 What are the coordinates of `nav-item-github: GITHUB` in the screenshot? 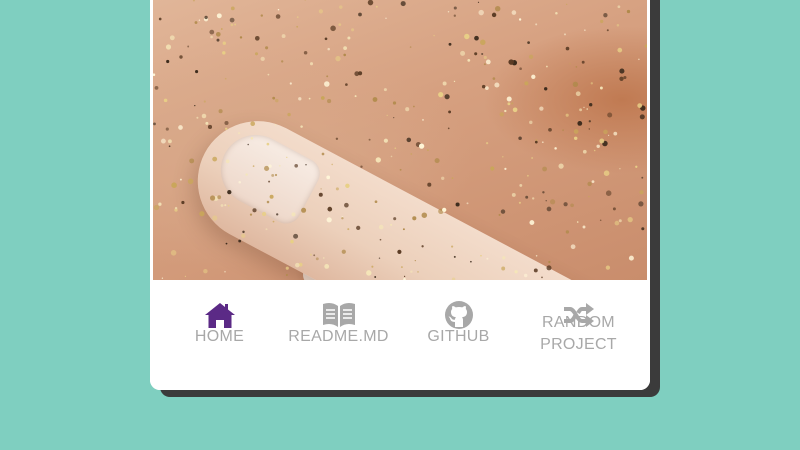 It's located at (458, 335).